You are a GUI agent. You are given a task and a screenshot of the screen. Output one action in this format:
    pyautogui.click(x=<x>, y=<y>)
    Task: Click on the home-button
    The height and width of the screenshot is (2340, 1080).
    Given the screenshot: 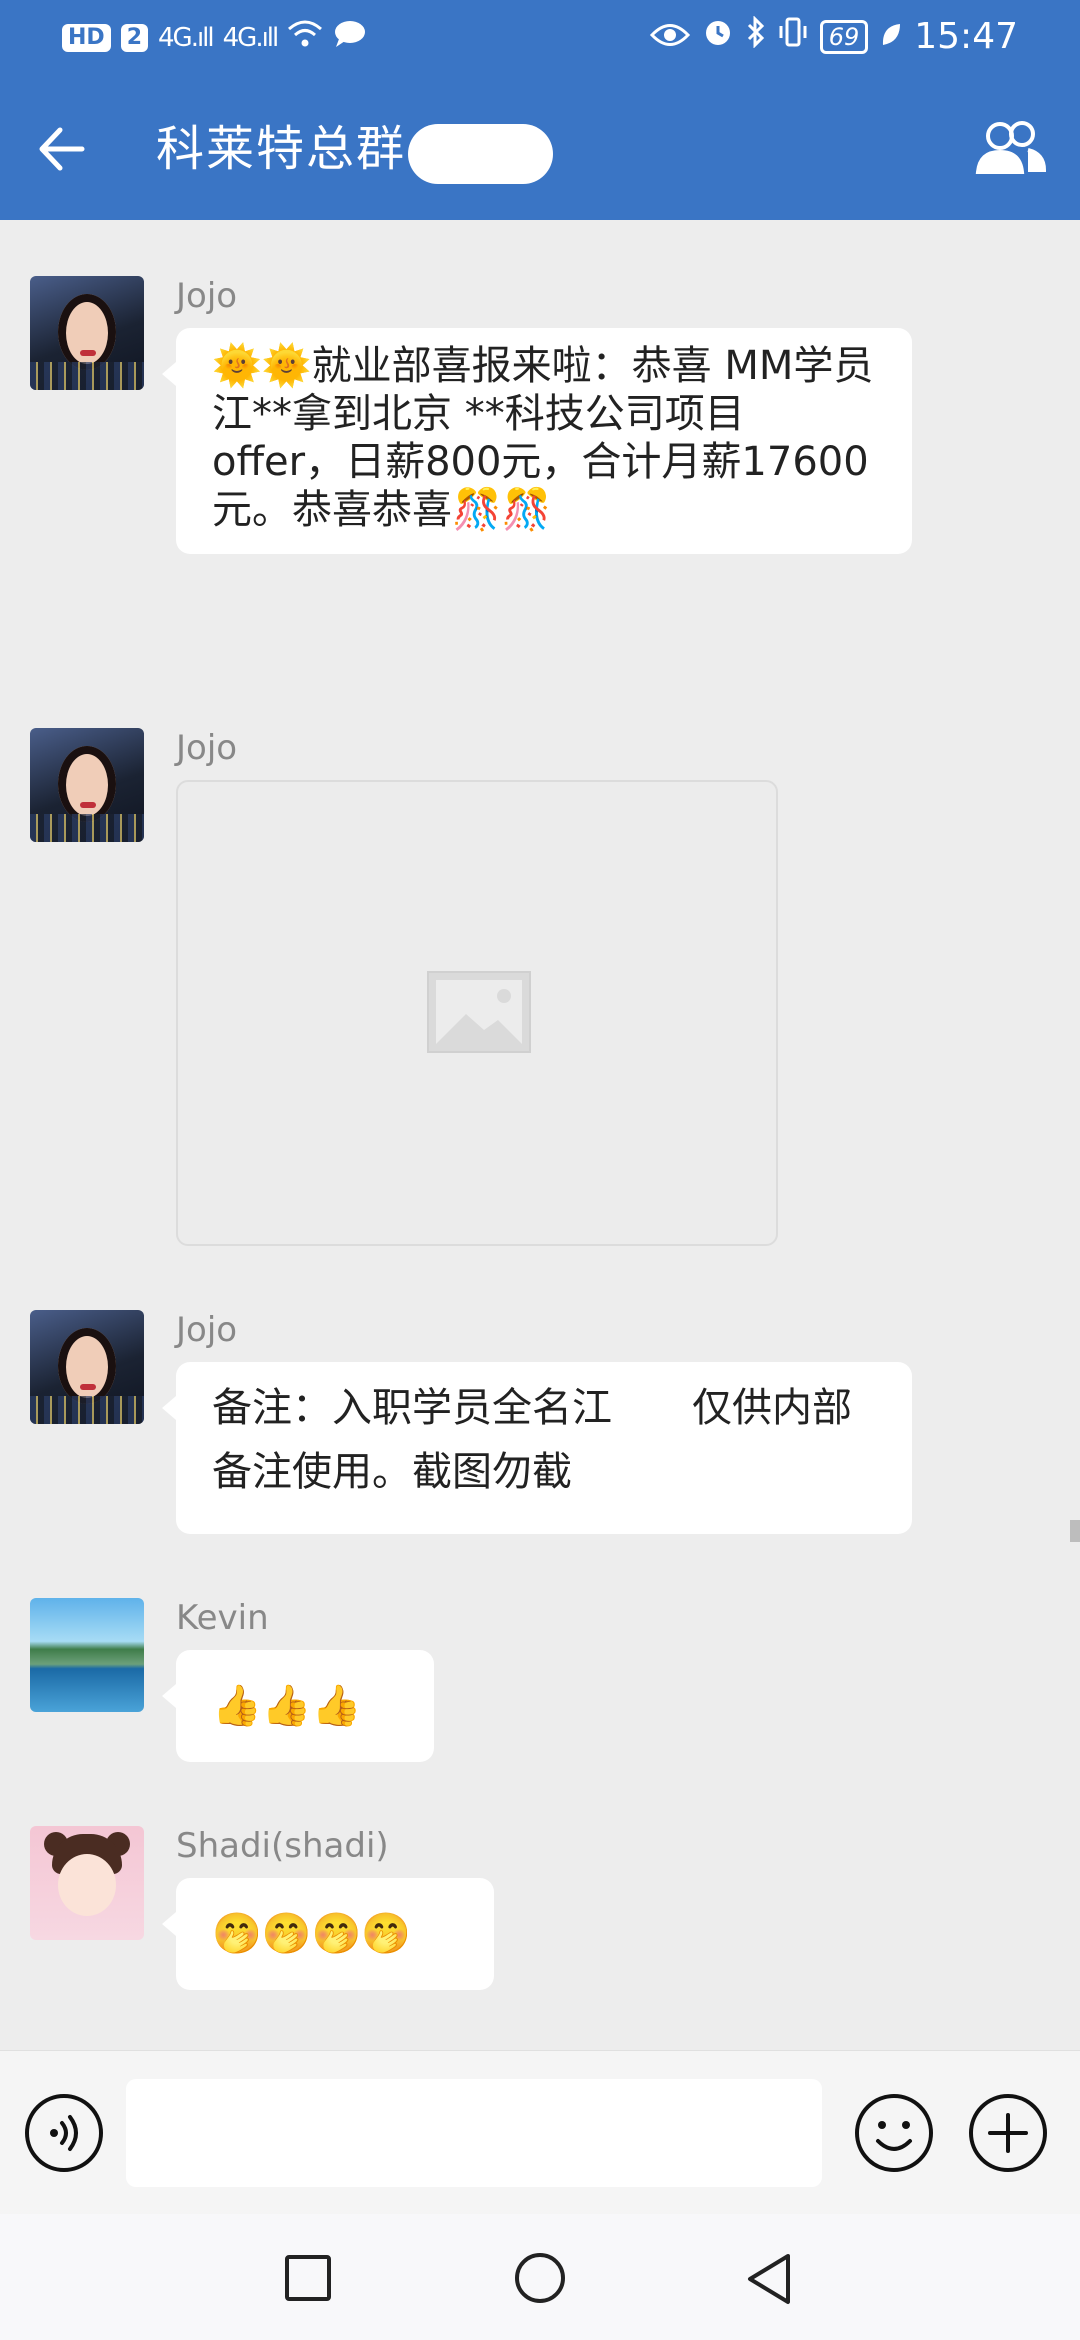 What is the action you would take?
    pyautogui.click(x=540, y=2278)
    